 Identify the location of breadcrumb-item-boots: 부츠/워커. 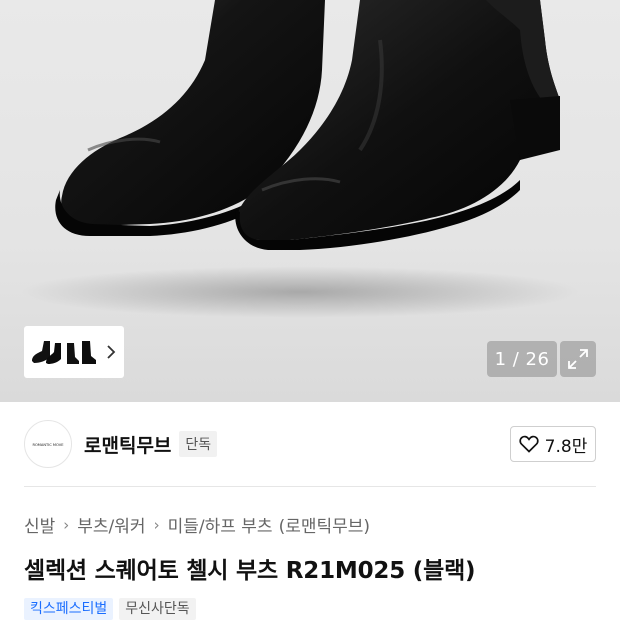
(111, 524).